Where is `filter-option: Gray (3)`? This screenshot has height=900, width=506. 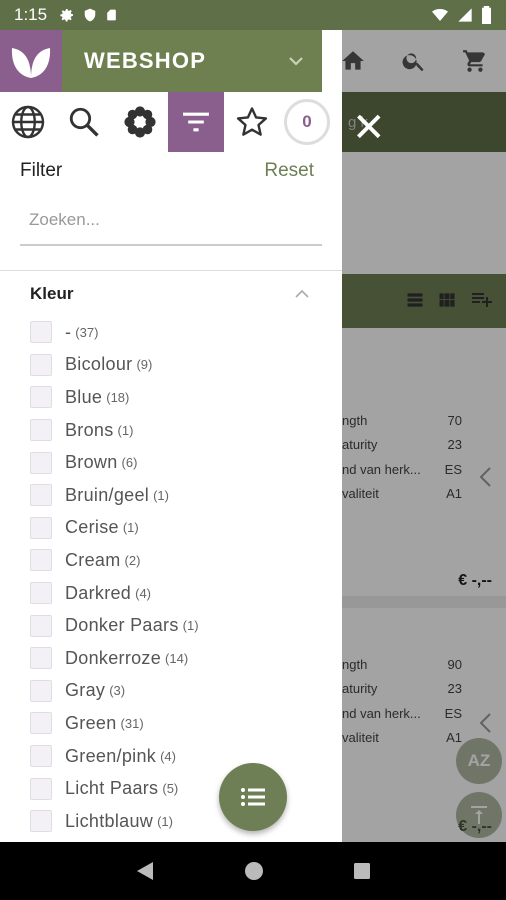 filter-option: Gray (3) is located at coordinates (180, 691).